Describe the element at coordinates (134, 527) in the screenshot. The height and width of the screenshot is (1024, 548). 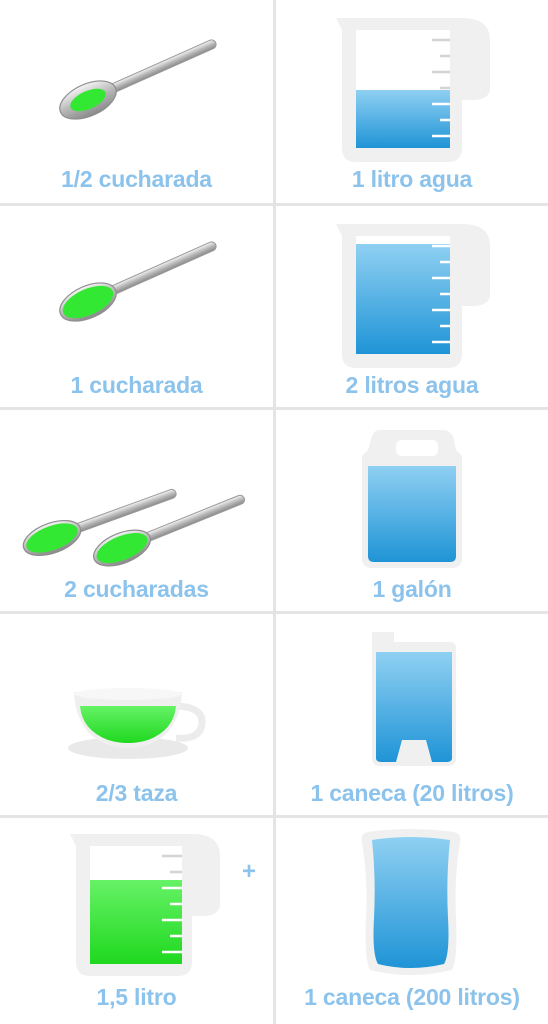
I see `two-spoons-icon` at that location.